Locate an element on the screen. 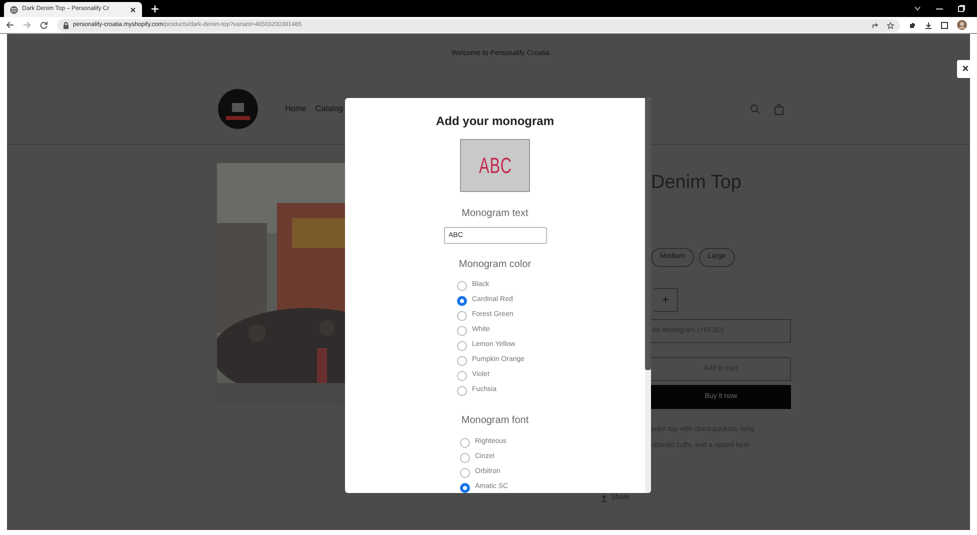 This screenshot has height=535, width=977. back-icon is located at coordinates (10, 25).